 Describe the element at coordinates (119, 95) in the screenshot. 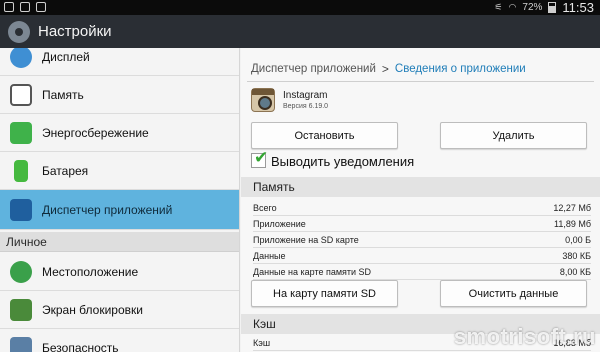

I see `sidebar-item-memory: Память` at that location.